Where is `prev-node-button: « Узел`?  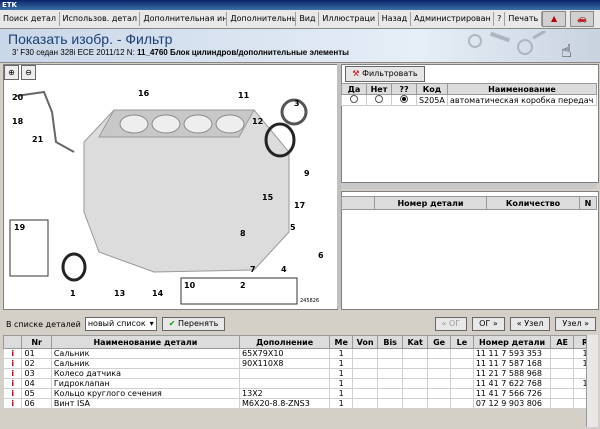 prev-node-button: « Узел is located at coordinates (530, 324).